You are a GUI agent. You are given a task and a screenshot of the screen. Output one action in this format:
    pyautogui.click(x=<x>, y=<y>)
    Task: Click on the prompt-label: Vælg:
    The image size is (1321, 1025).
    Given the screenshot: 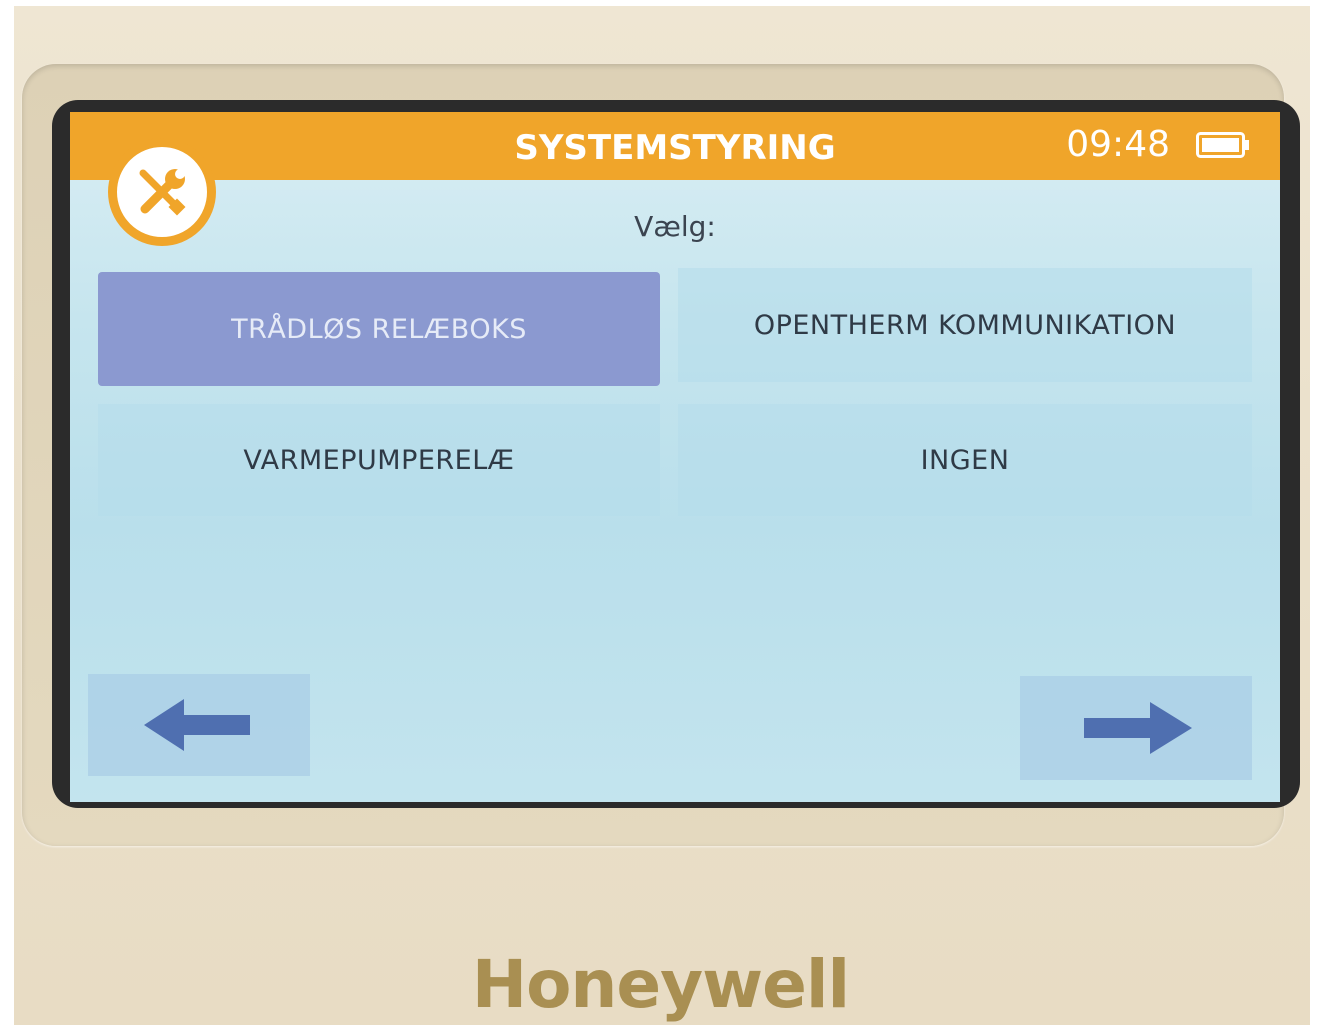 What is the action you would take?
    pyautogui.click(x=675, y=226)
    